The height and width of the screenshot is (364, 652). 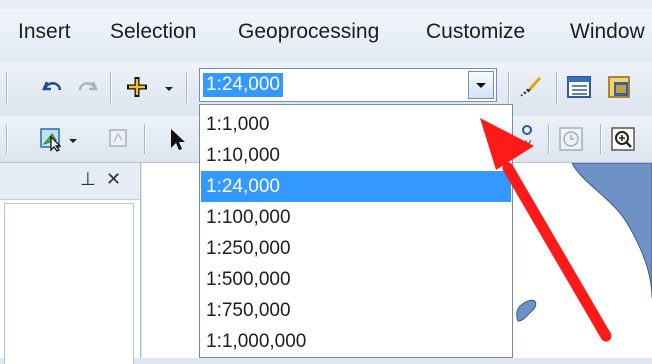 What do you see at coordinates (356, 279) in the screenshot?
I see `scale-option: 1:500,000` at bounding box center [356, 279].